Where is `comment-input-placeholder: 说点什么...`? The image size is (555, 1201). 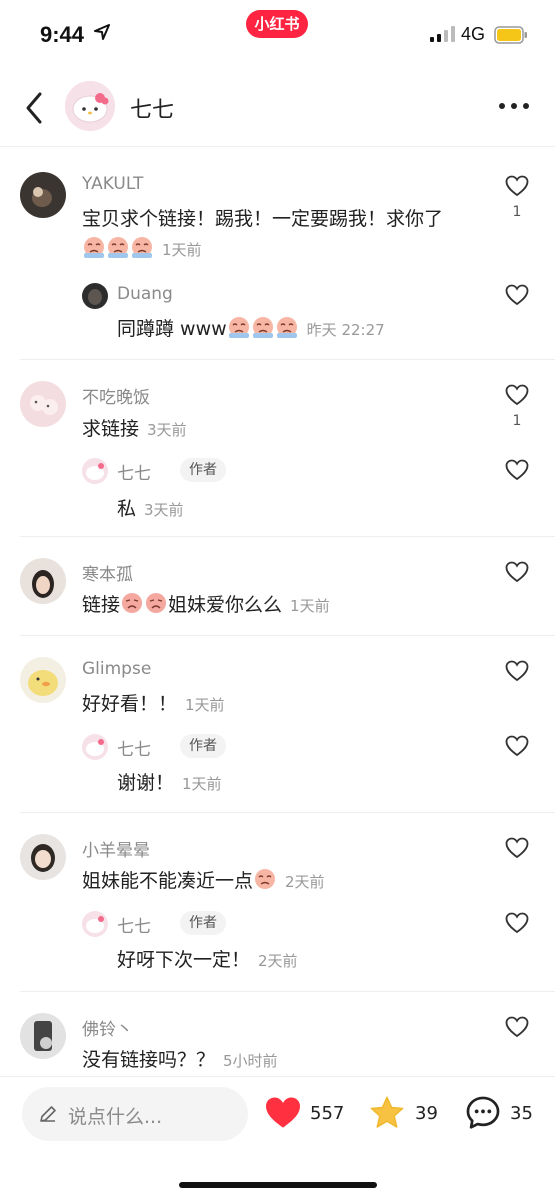
comment-input-placeholder: 说点什么... is located at coordinates (115, 1117).